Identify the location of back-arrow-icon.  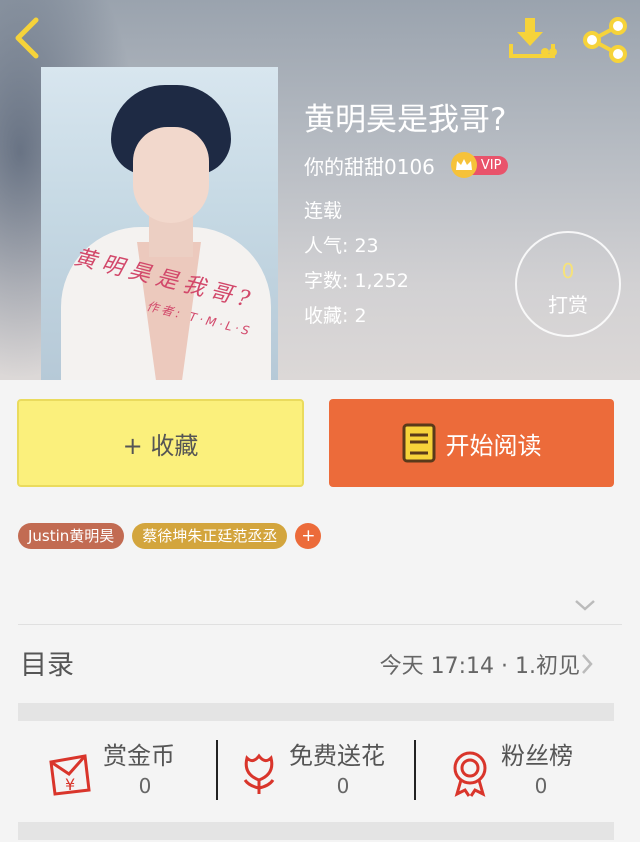
(28, 38).